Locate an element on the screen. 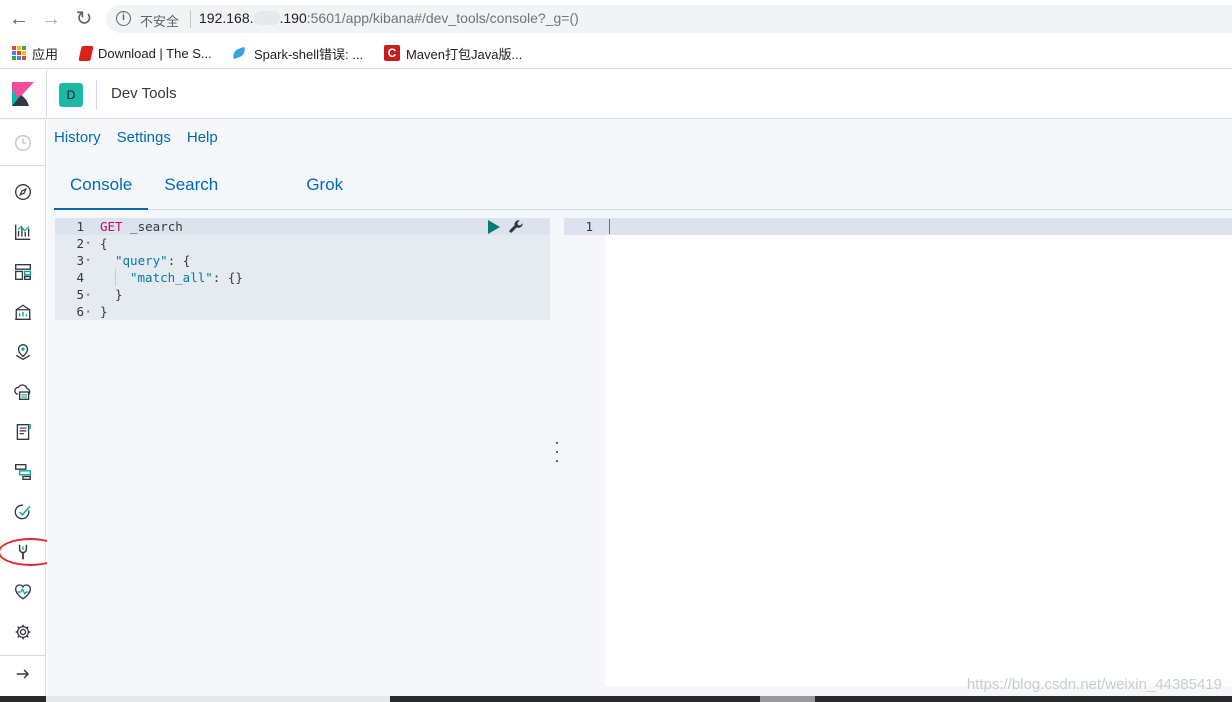 This screenshot has height=702, width=1232. dev-tools-tabs: Console Search Profiler Grok Debugger is located at coordinates (245, 199).